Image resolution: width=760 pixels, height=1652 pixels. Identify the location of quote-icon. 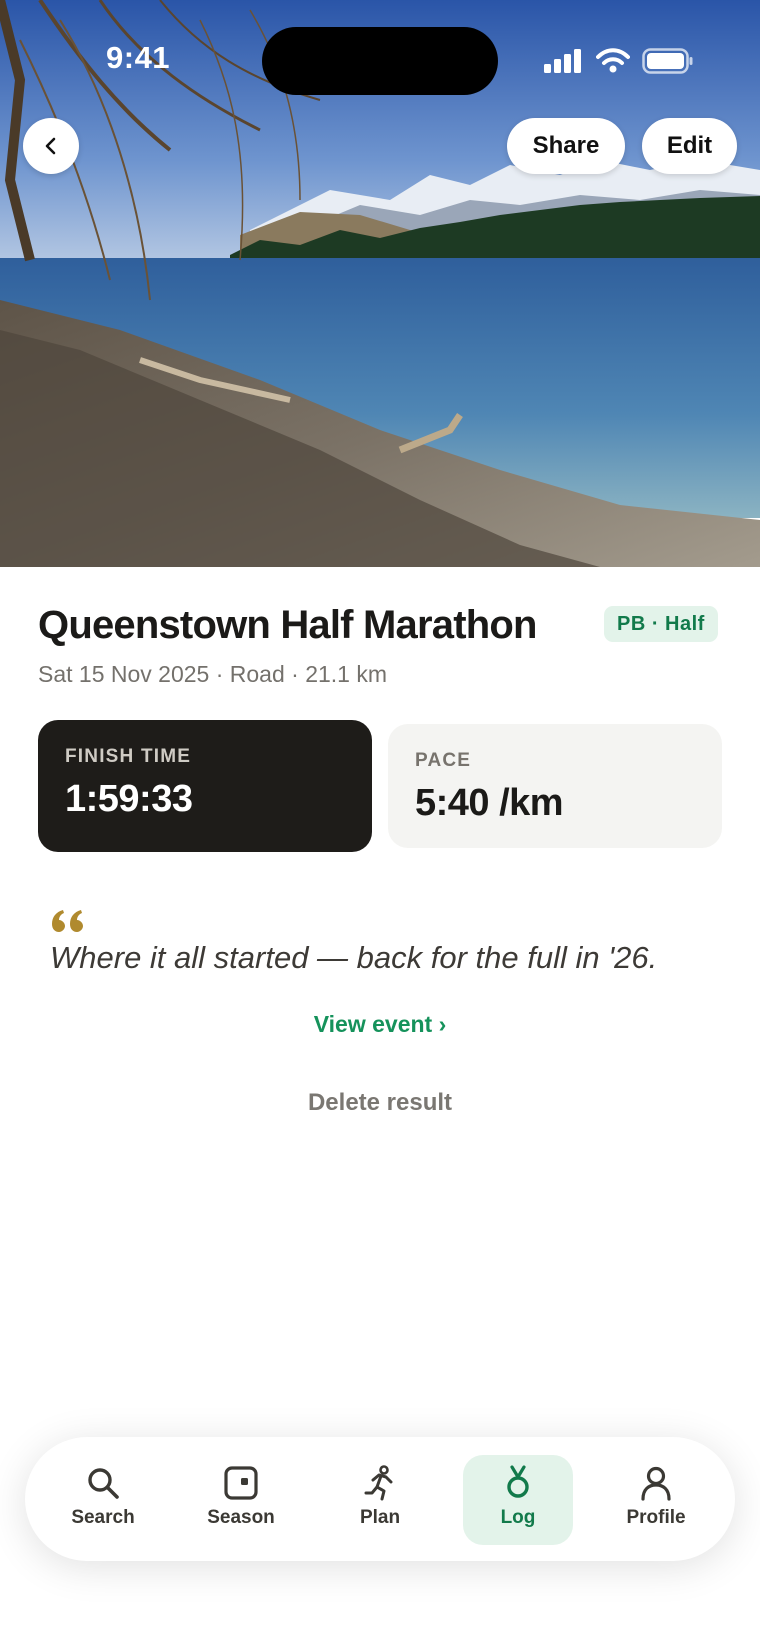
(67, 921).